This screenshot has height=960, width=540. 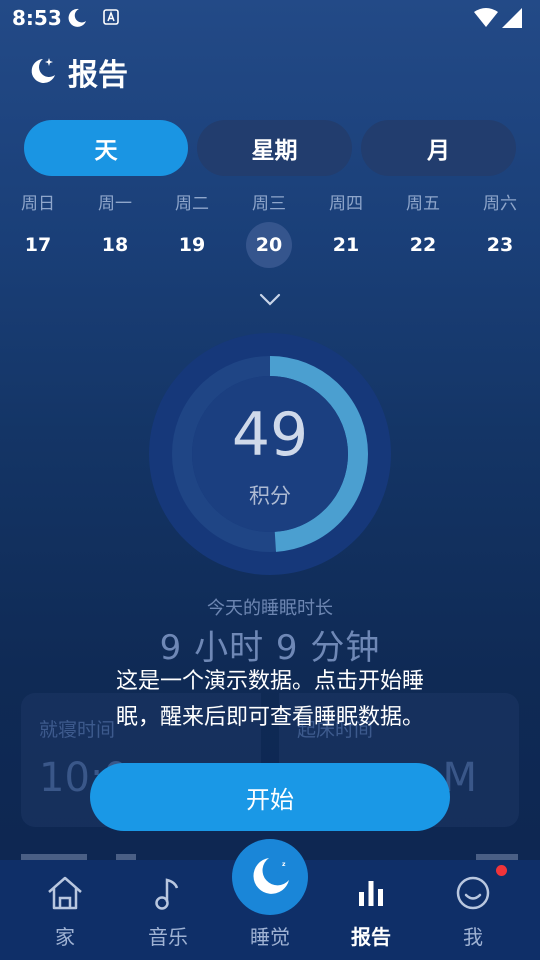 What do you see at coordinates (192, 204) in the screenshot?
I see `weekday-label: 周二` at bounding box center [192, 204].